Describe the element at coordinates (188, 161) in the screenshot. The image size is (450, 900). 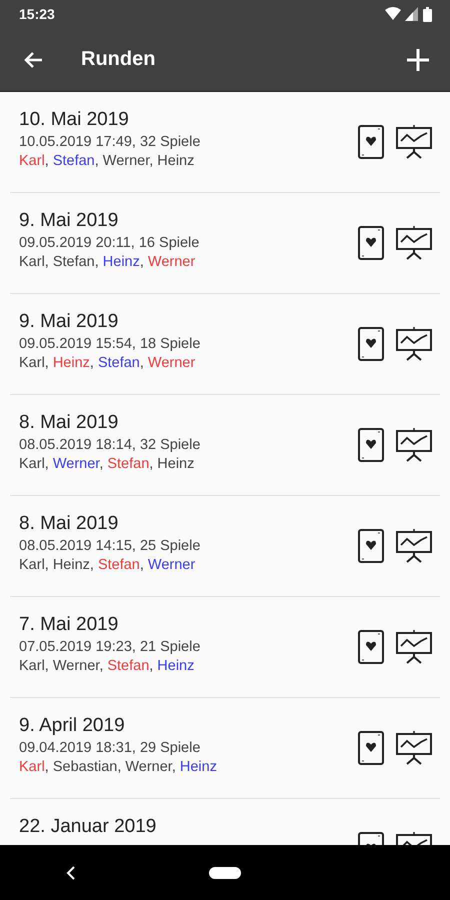
I see `player-list: Karl, Stefan, Werner, Heinz` at that location.